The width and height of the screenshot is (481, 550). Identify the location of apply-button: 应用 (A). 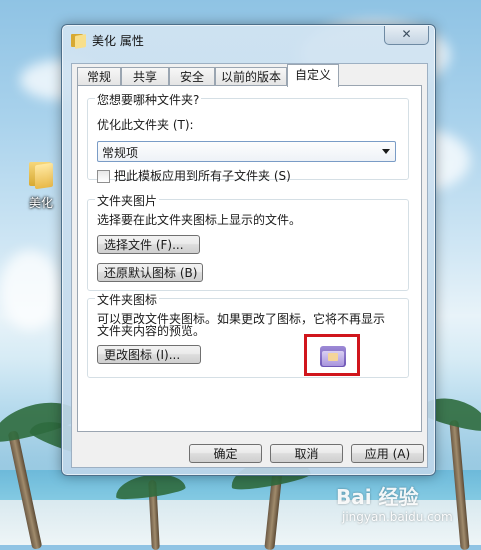
(387, 453).